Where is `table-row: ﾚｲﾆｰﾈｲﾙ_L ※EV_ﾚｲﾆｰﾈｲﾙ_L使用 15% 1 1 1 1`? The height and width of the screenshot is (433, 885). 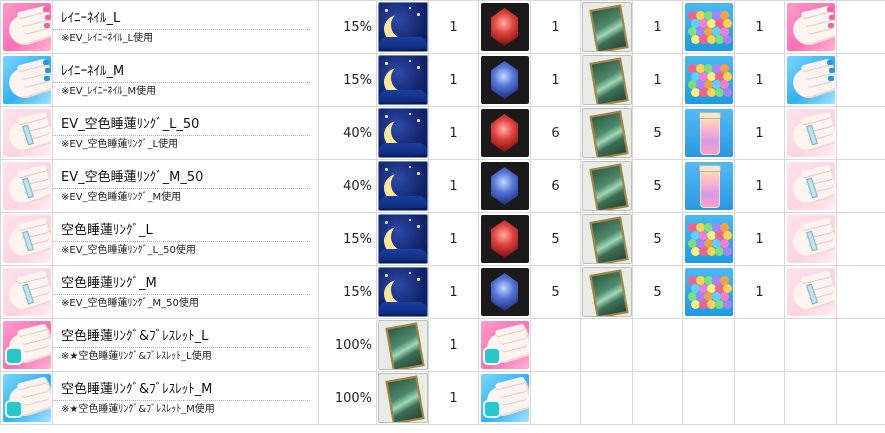 table-row: ﾚｲﾆｰﾈｲﾙ_L ※EV_ﾚｲﾆｰﾈｲﾙ_L使用 15% 1 1 1 1 is located at coordinates (442, 27).